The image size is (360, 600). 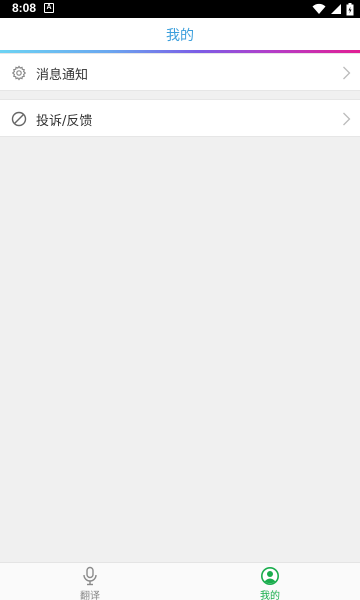 I want to click on menu-item-label: 消息通知, so click(x=62, y=75).